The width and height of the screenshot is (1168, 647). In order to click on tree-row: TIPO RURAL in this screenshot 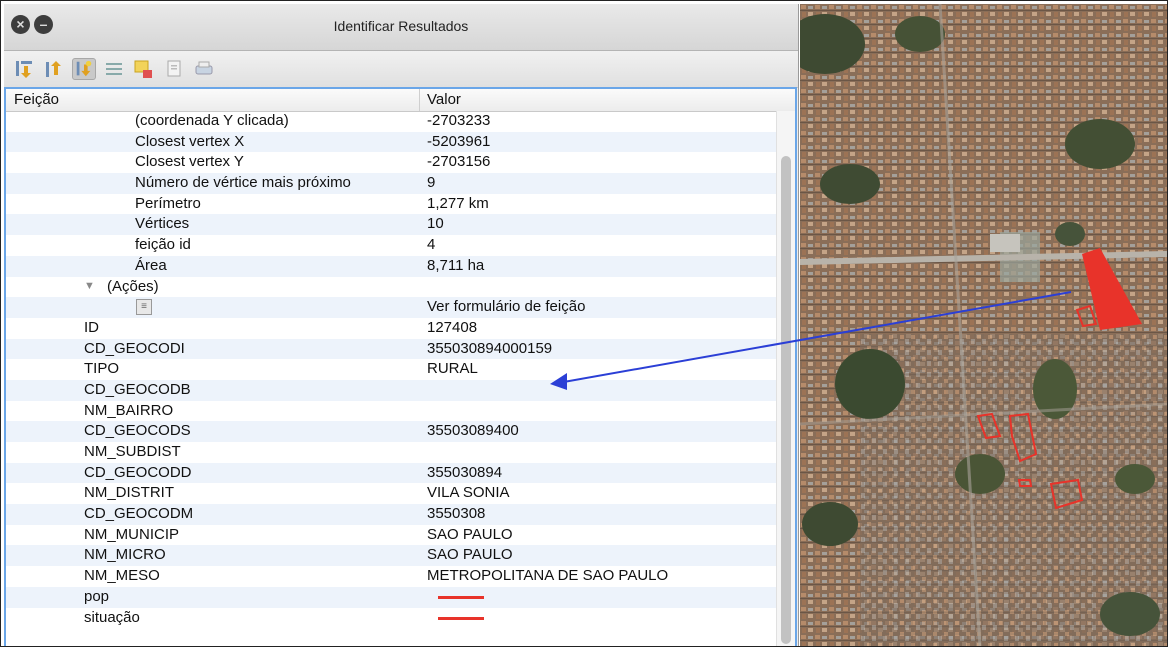, I will do `click(393, 369)`.